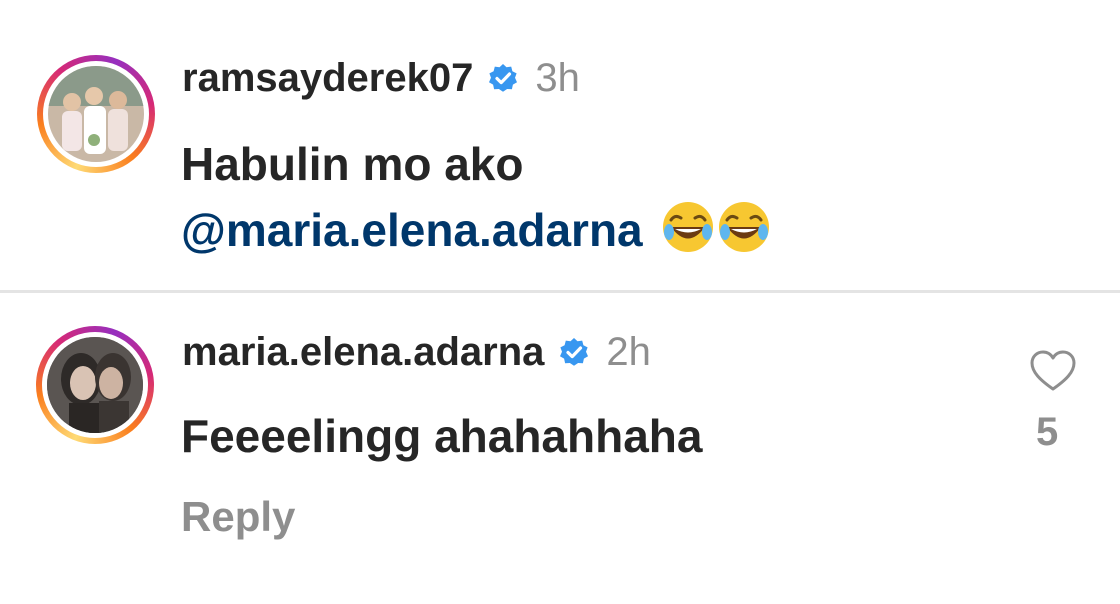  Describe the element at coordinates (412, 230) in the screenshot. I see `mention-link: @maria.elena.adarna` at that location.